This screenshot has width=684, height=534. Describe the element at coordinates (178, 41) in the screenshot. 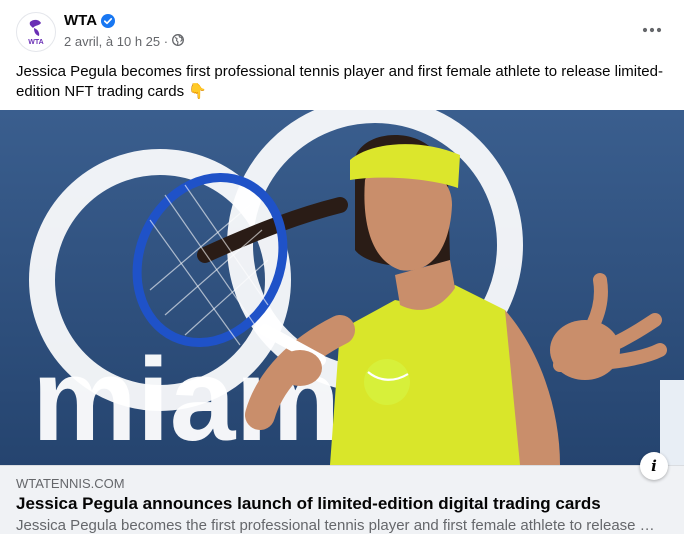

I see `globe-icon` at that location.